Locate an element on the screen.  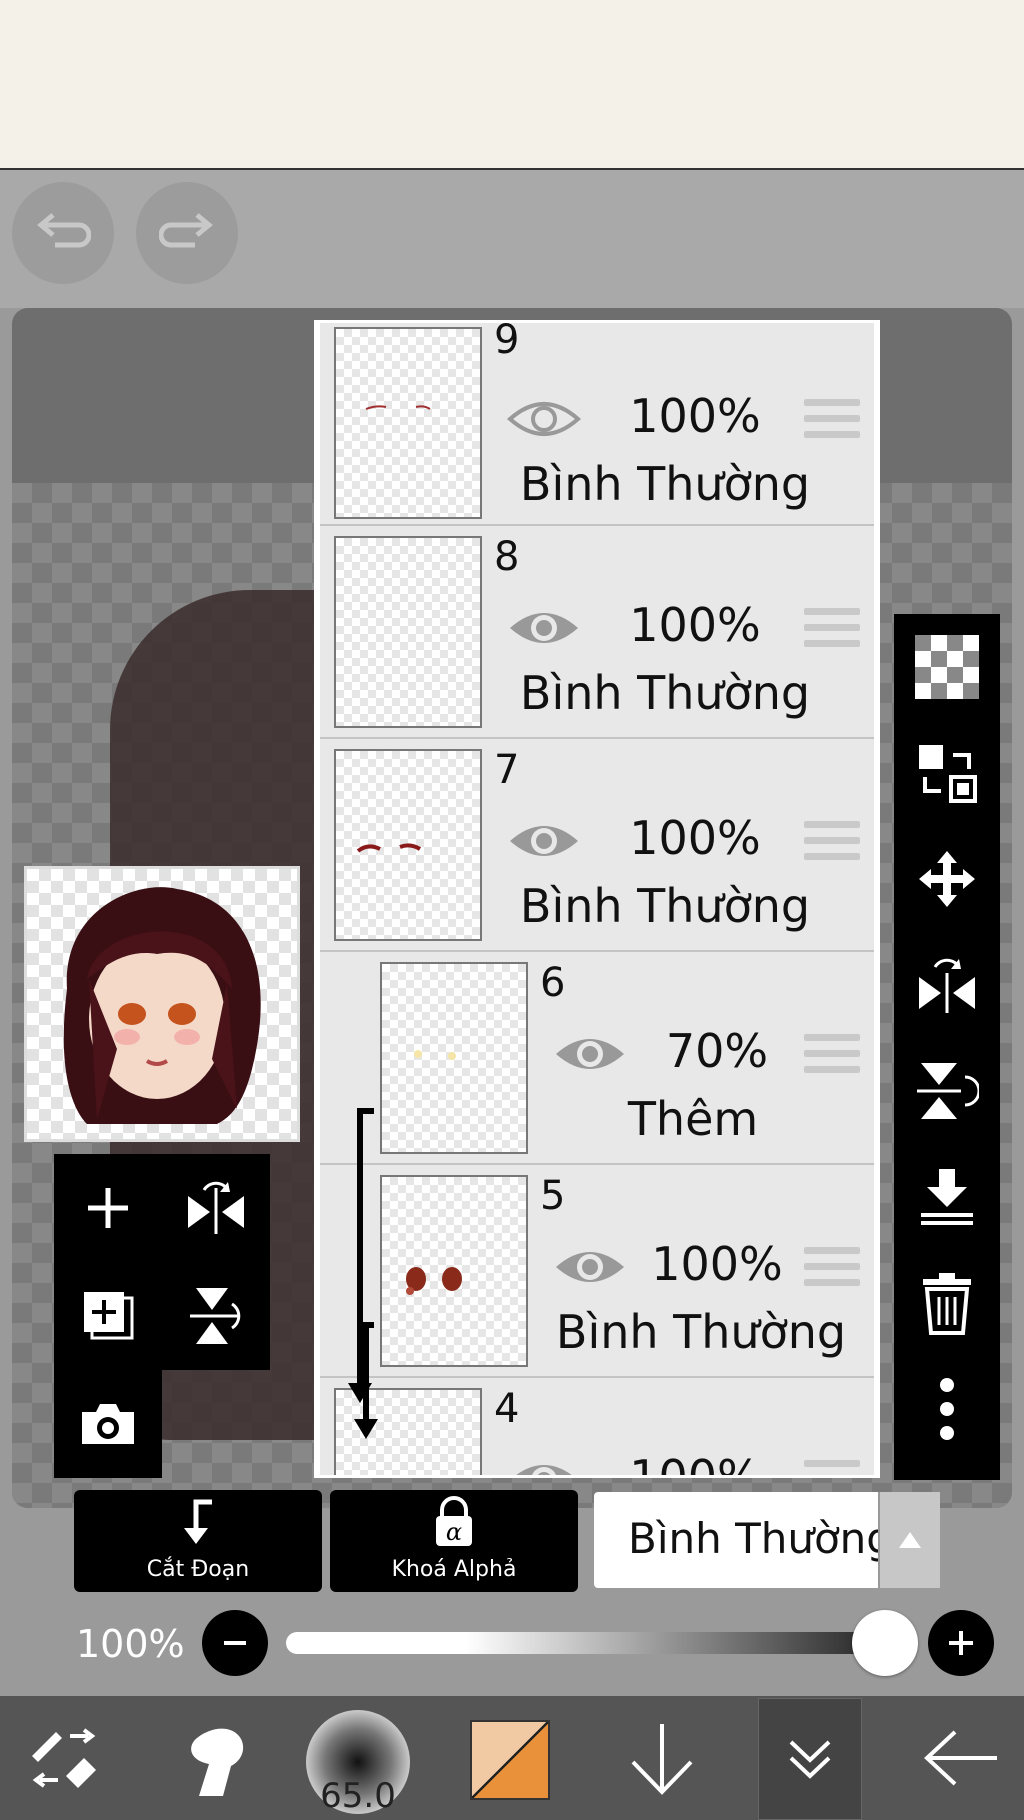
character-portrait-image is located at coordinates (162, 1005).